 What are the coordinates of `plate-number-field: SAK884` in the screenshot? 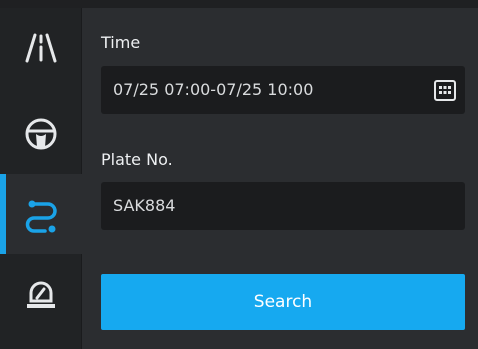 It's located at (283, 206).